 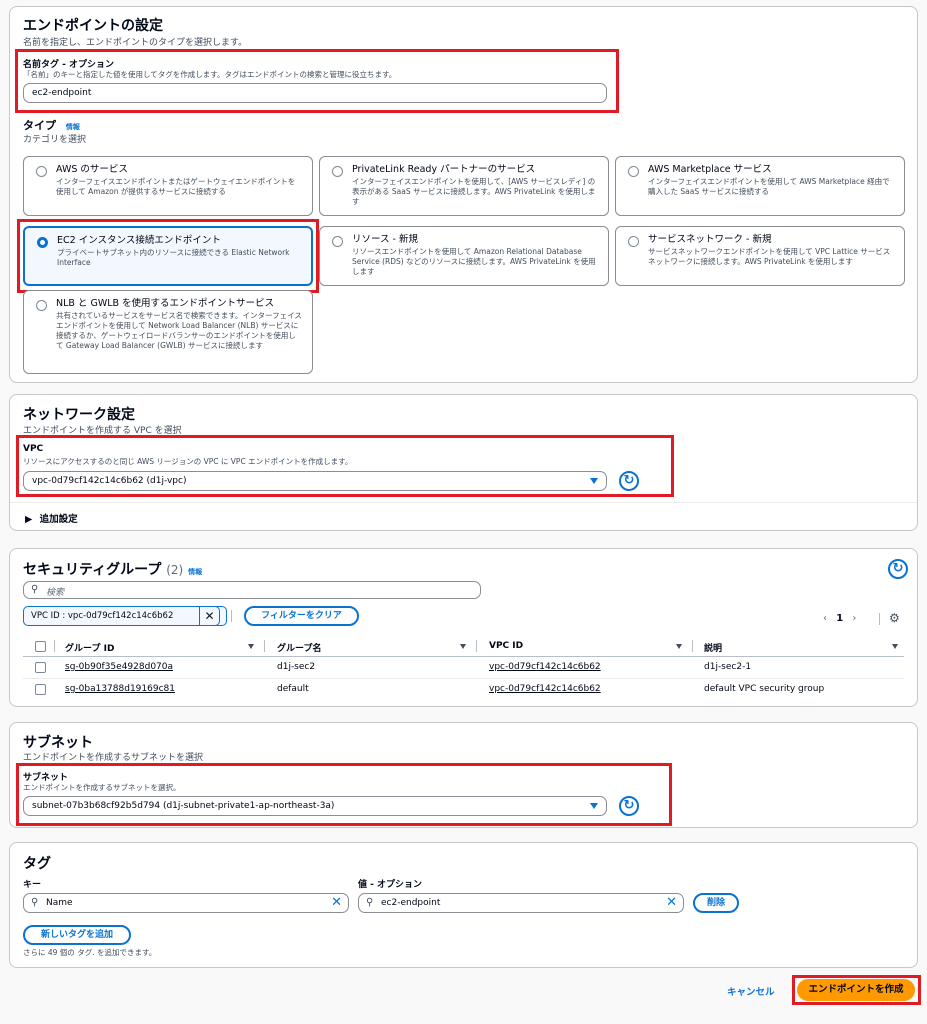 What do you see at coordinates (92, 570) in the screenshot?
I see `sg-title-text: セキュリティグループ` at bounding box center [92, 570].